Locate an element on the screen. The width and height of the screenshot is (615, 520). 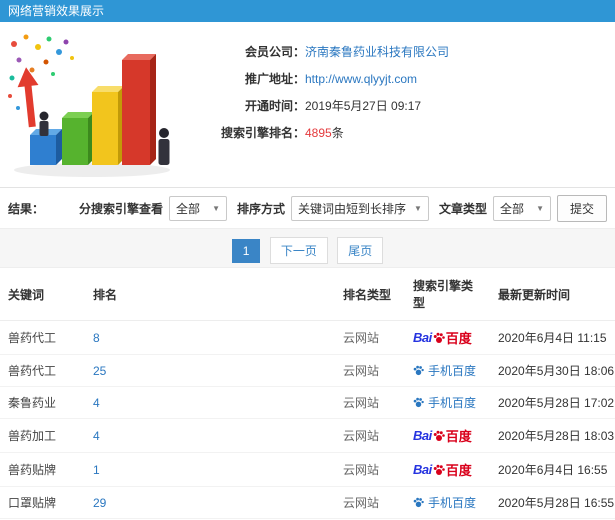
header-engine-type: 搜索引擎类型 is located at coordinates (447, 294).